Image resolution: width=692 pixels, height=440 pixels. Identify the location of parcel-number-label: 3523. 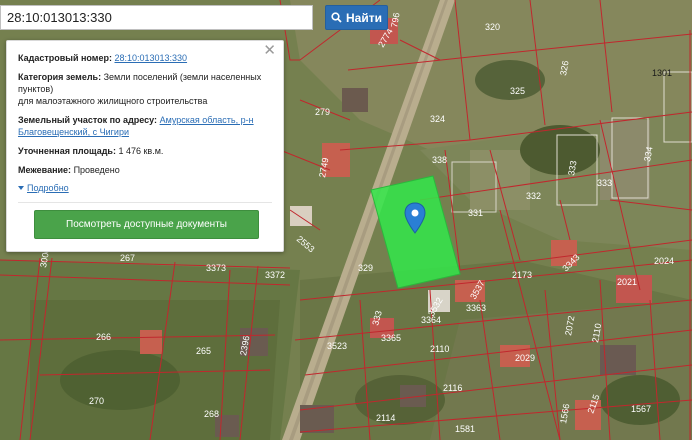
(337, 346).